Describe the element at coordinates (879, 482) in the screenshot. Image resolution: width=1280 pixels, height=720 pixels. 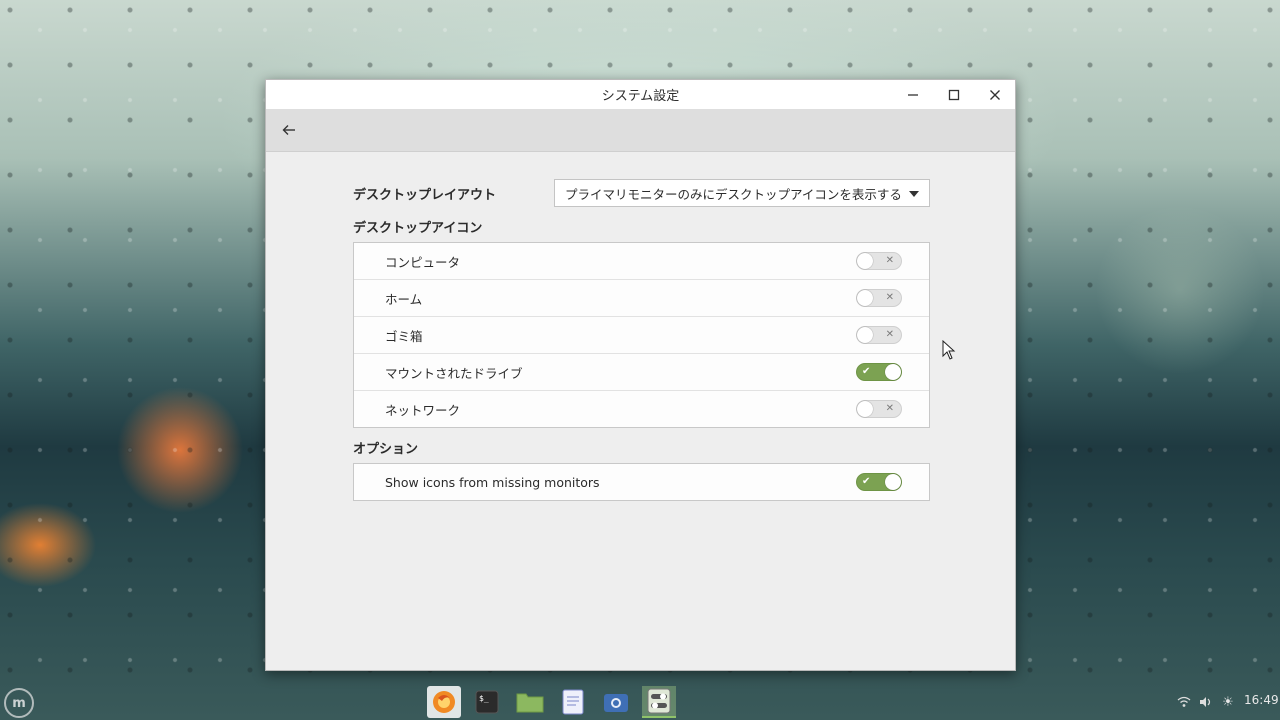
I see `missing-monitors-toggle: ✔` at that location.